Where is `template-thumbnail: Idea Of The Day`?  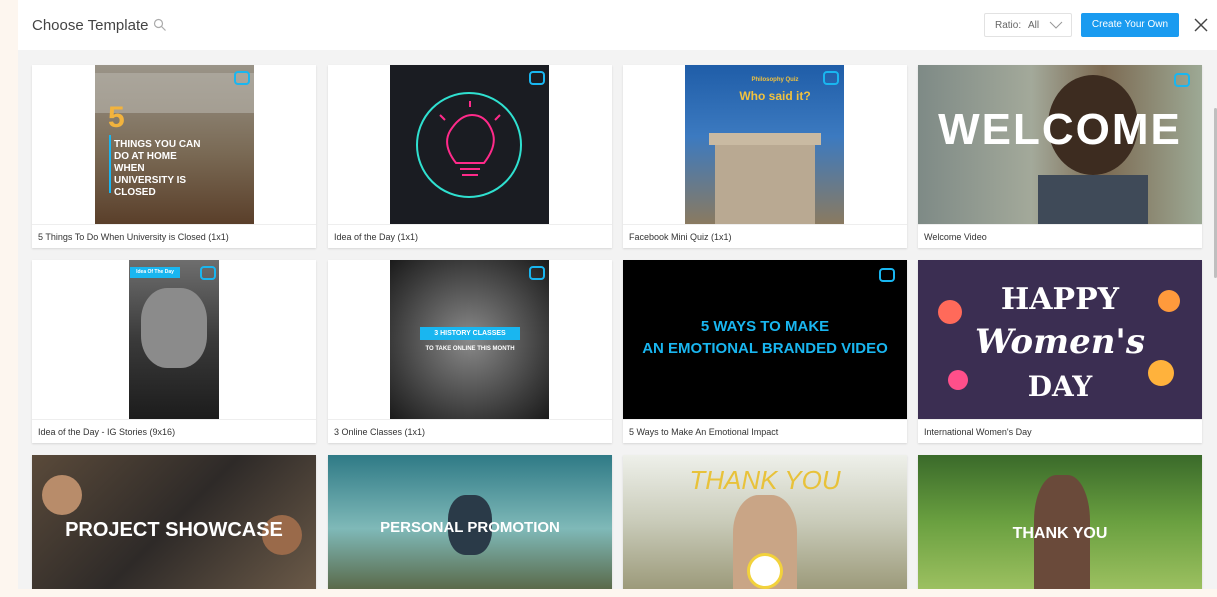
template-thumbnail: Idea Of The Day is located at coordinates (174, 339).